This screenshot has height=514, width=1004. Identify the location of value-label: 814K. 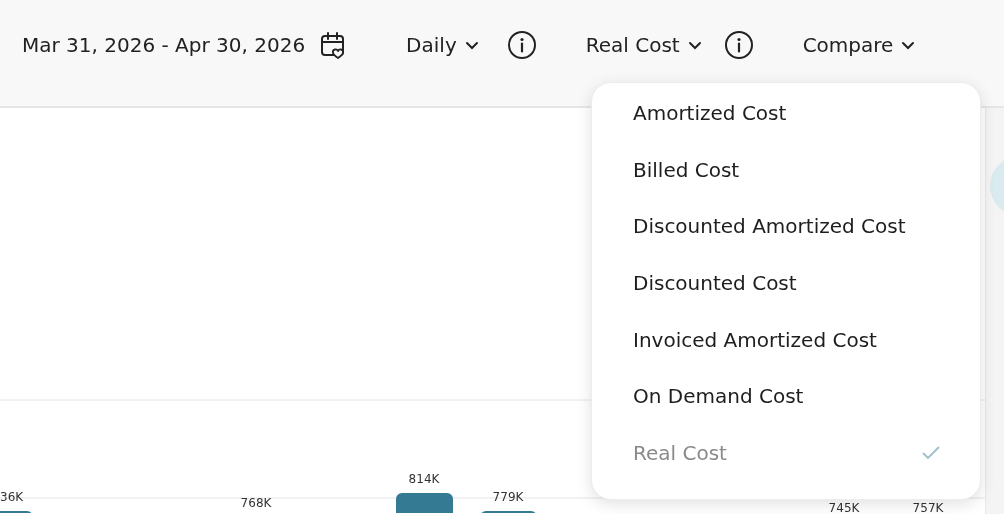
(424, 479).